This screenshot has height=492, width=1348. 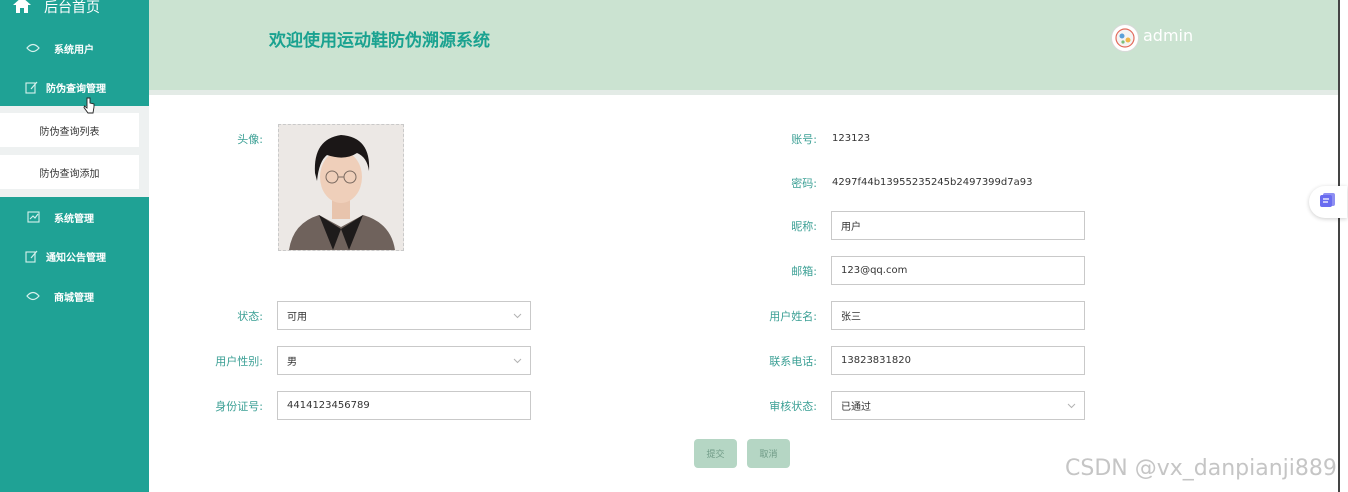 What do you see at coordinates (874, 270) in the screenshot?
I see `email-value: 123@qq.com` at bounding box center [874, 270].